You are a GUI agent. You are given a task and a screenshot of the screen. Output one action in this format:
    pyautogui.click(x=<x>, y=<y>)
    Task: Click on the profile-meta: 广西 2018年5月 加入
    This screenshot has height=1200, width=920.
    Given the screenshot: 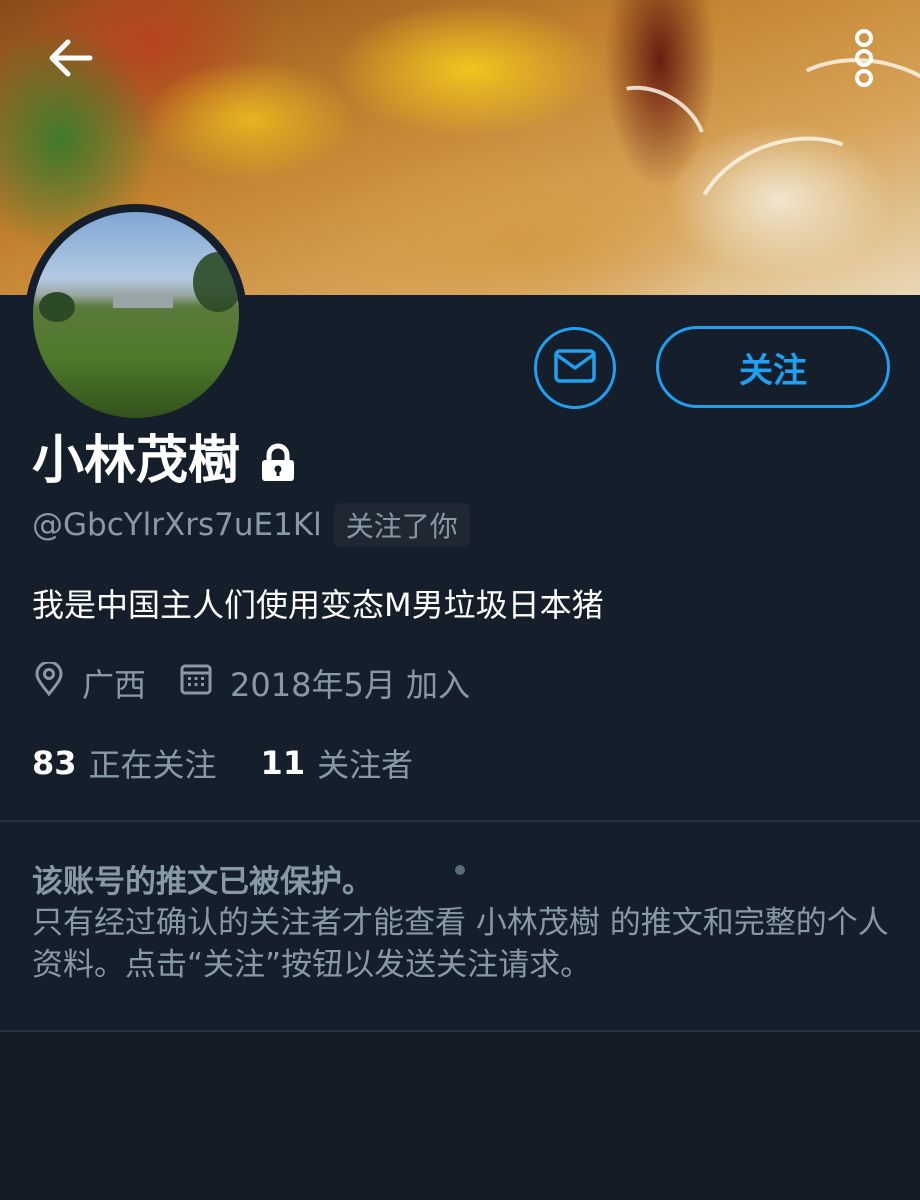 What is the action you would take?
    pyautogui.click(x=252, y=683)
    